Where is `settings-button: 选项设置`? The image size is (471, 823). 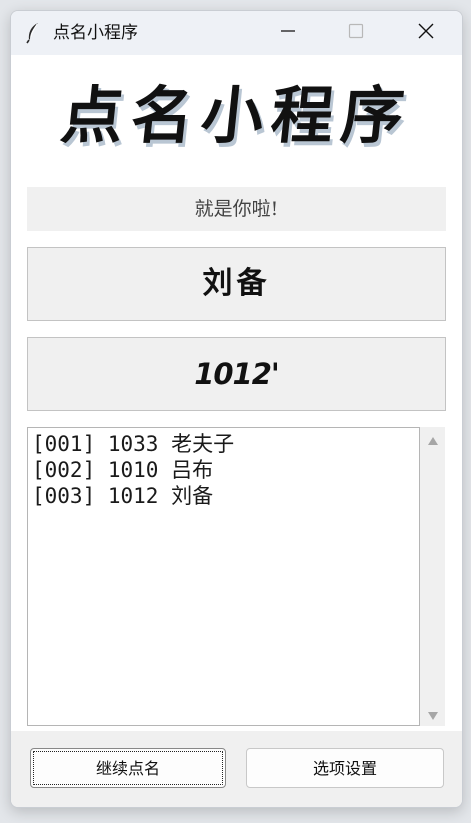 settings-button: 选项设置 is located at coordinates (345, 768).